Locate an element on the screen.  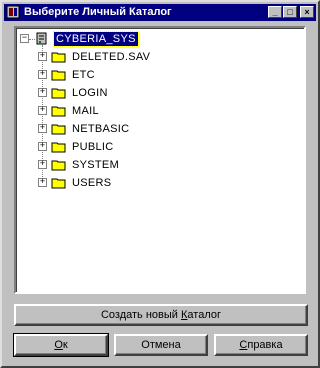
ok-accelerator: О is located at coordinates (58, 345).